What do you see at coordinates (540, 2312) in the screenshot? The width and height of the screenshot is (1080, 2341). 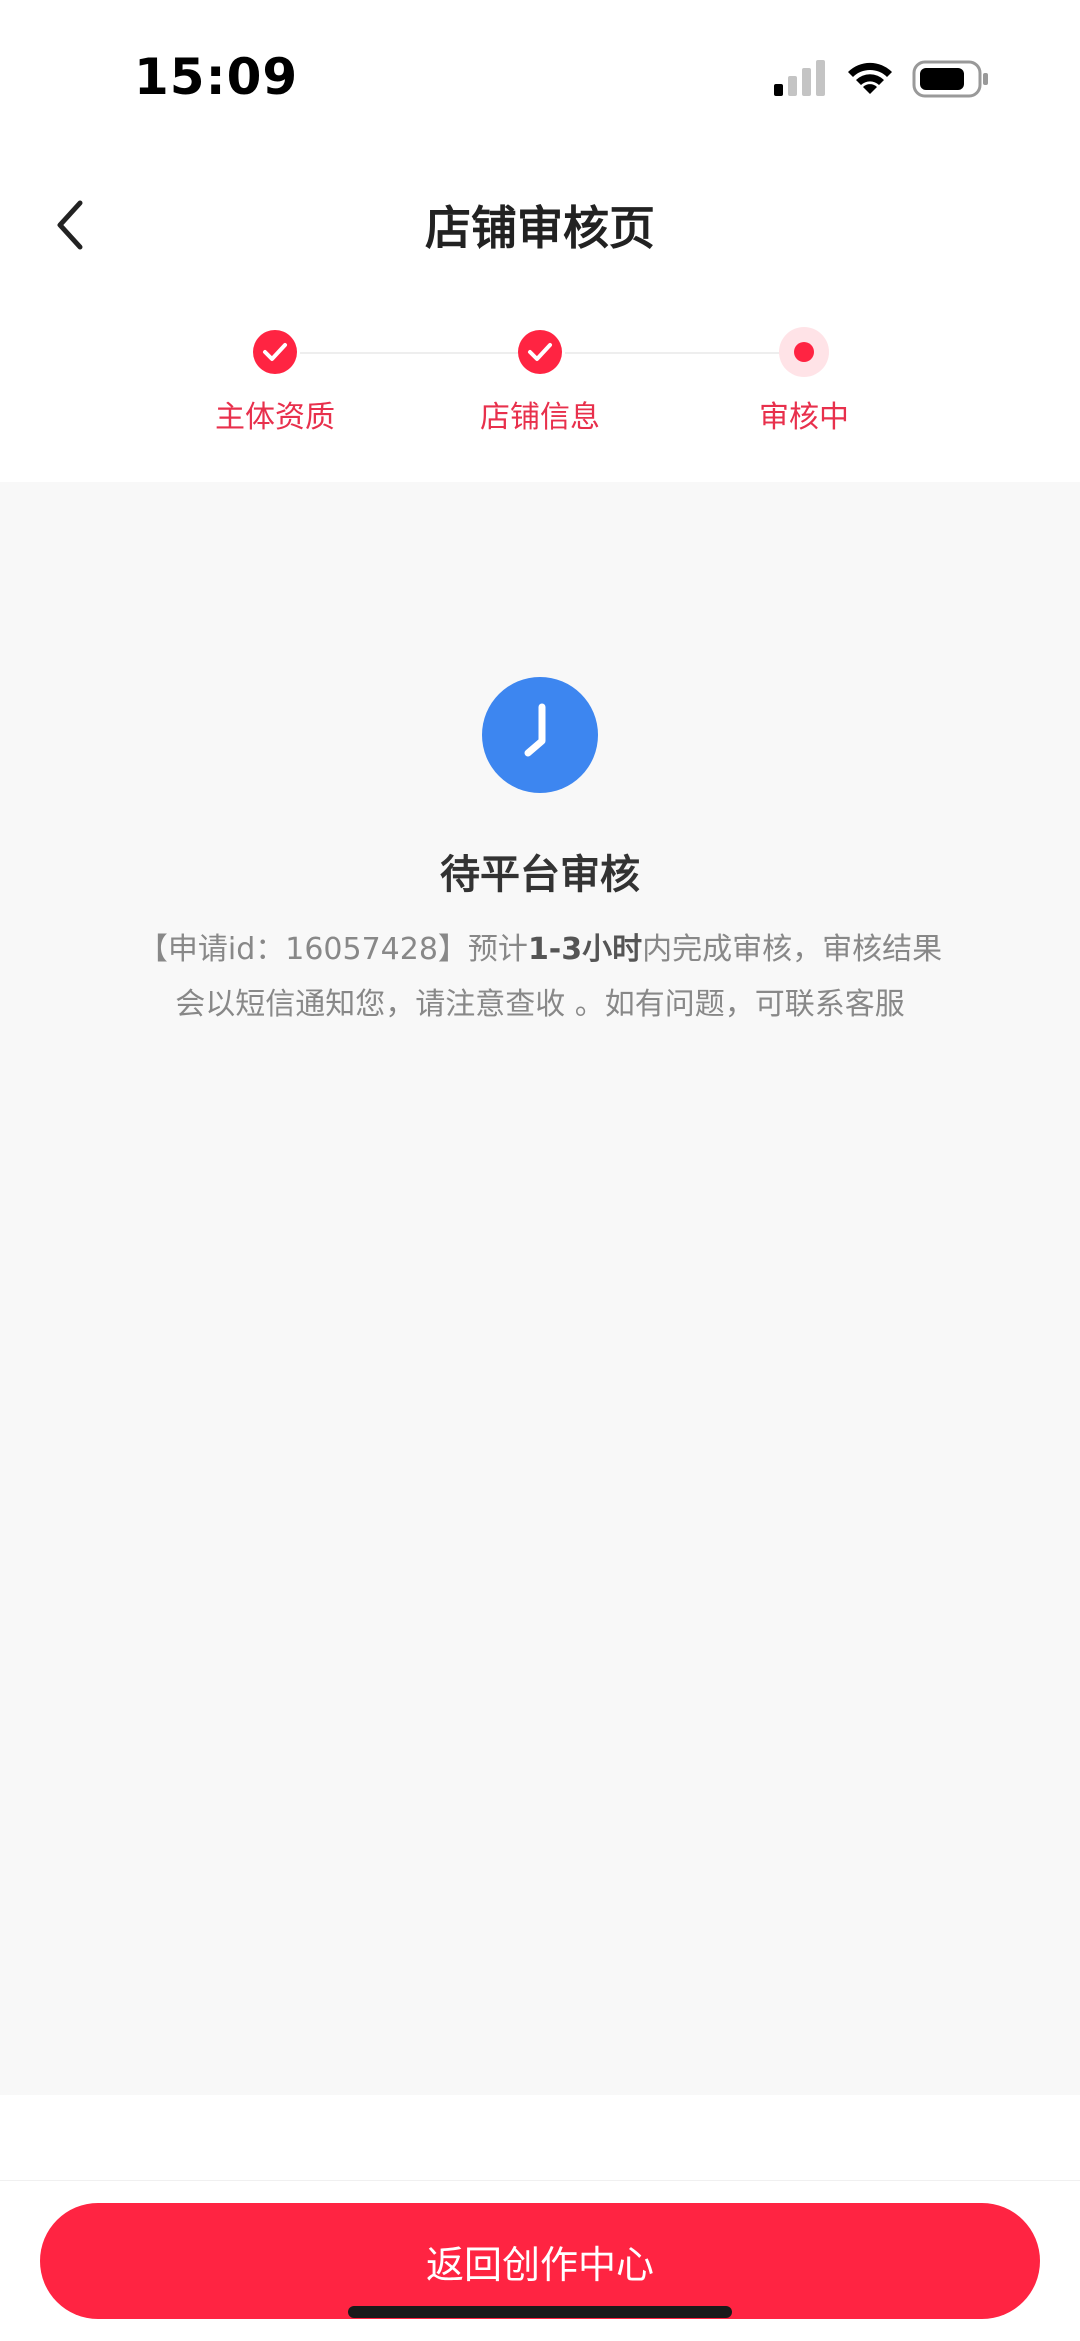 I see `home-indicator` at bounding box center [540, 2312].